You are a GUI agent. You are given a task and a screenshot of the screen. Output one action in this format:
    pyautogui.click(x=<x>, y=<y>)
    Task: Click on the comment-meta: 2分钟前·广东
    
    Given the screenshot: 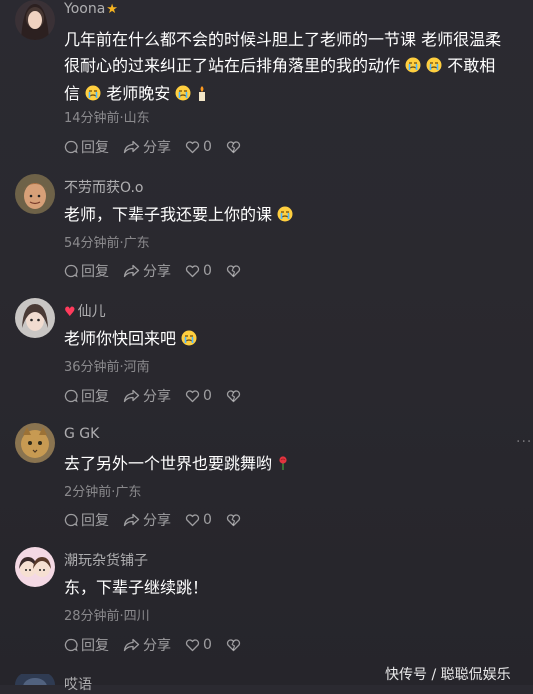 What is the action you would take?
    pyautogui.click(x=103, y=492)
    